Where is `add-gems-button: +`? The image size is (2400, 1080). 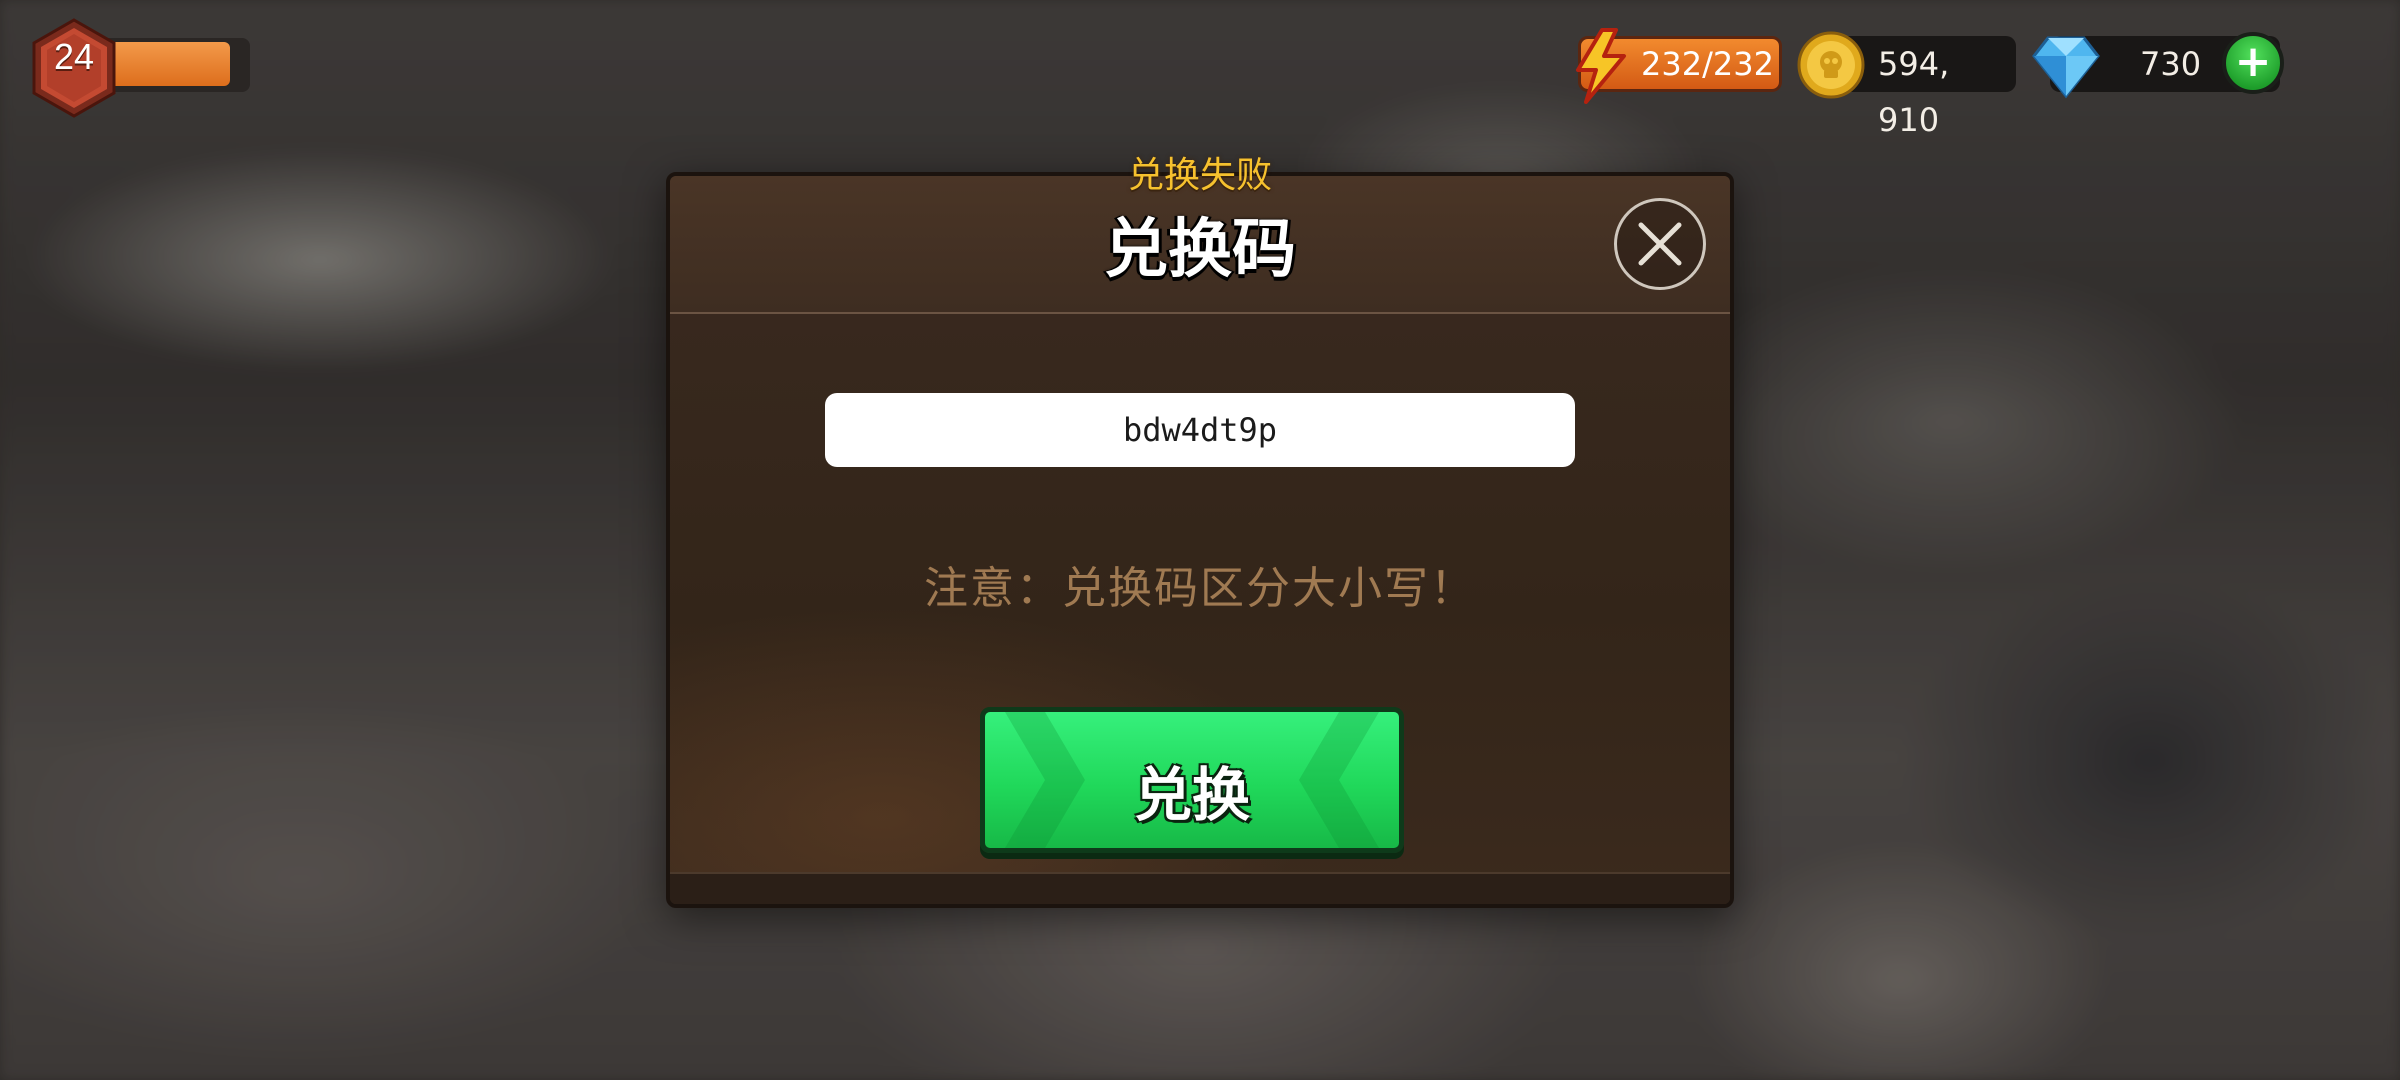
add-gems-button: + is located at coordinates (2253, 63).